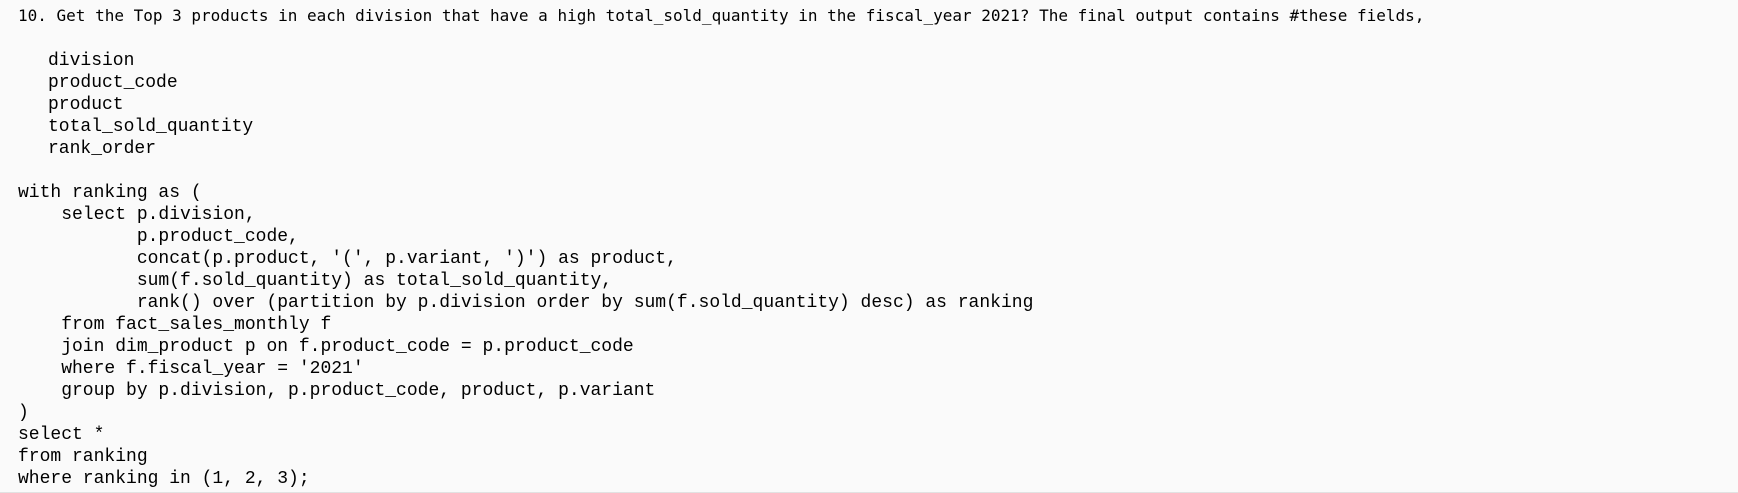 Image resolution: width=1738 pixels, height=493 pixels. I want to click on field-item: division, so click(91, 61).